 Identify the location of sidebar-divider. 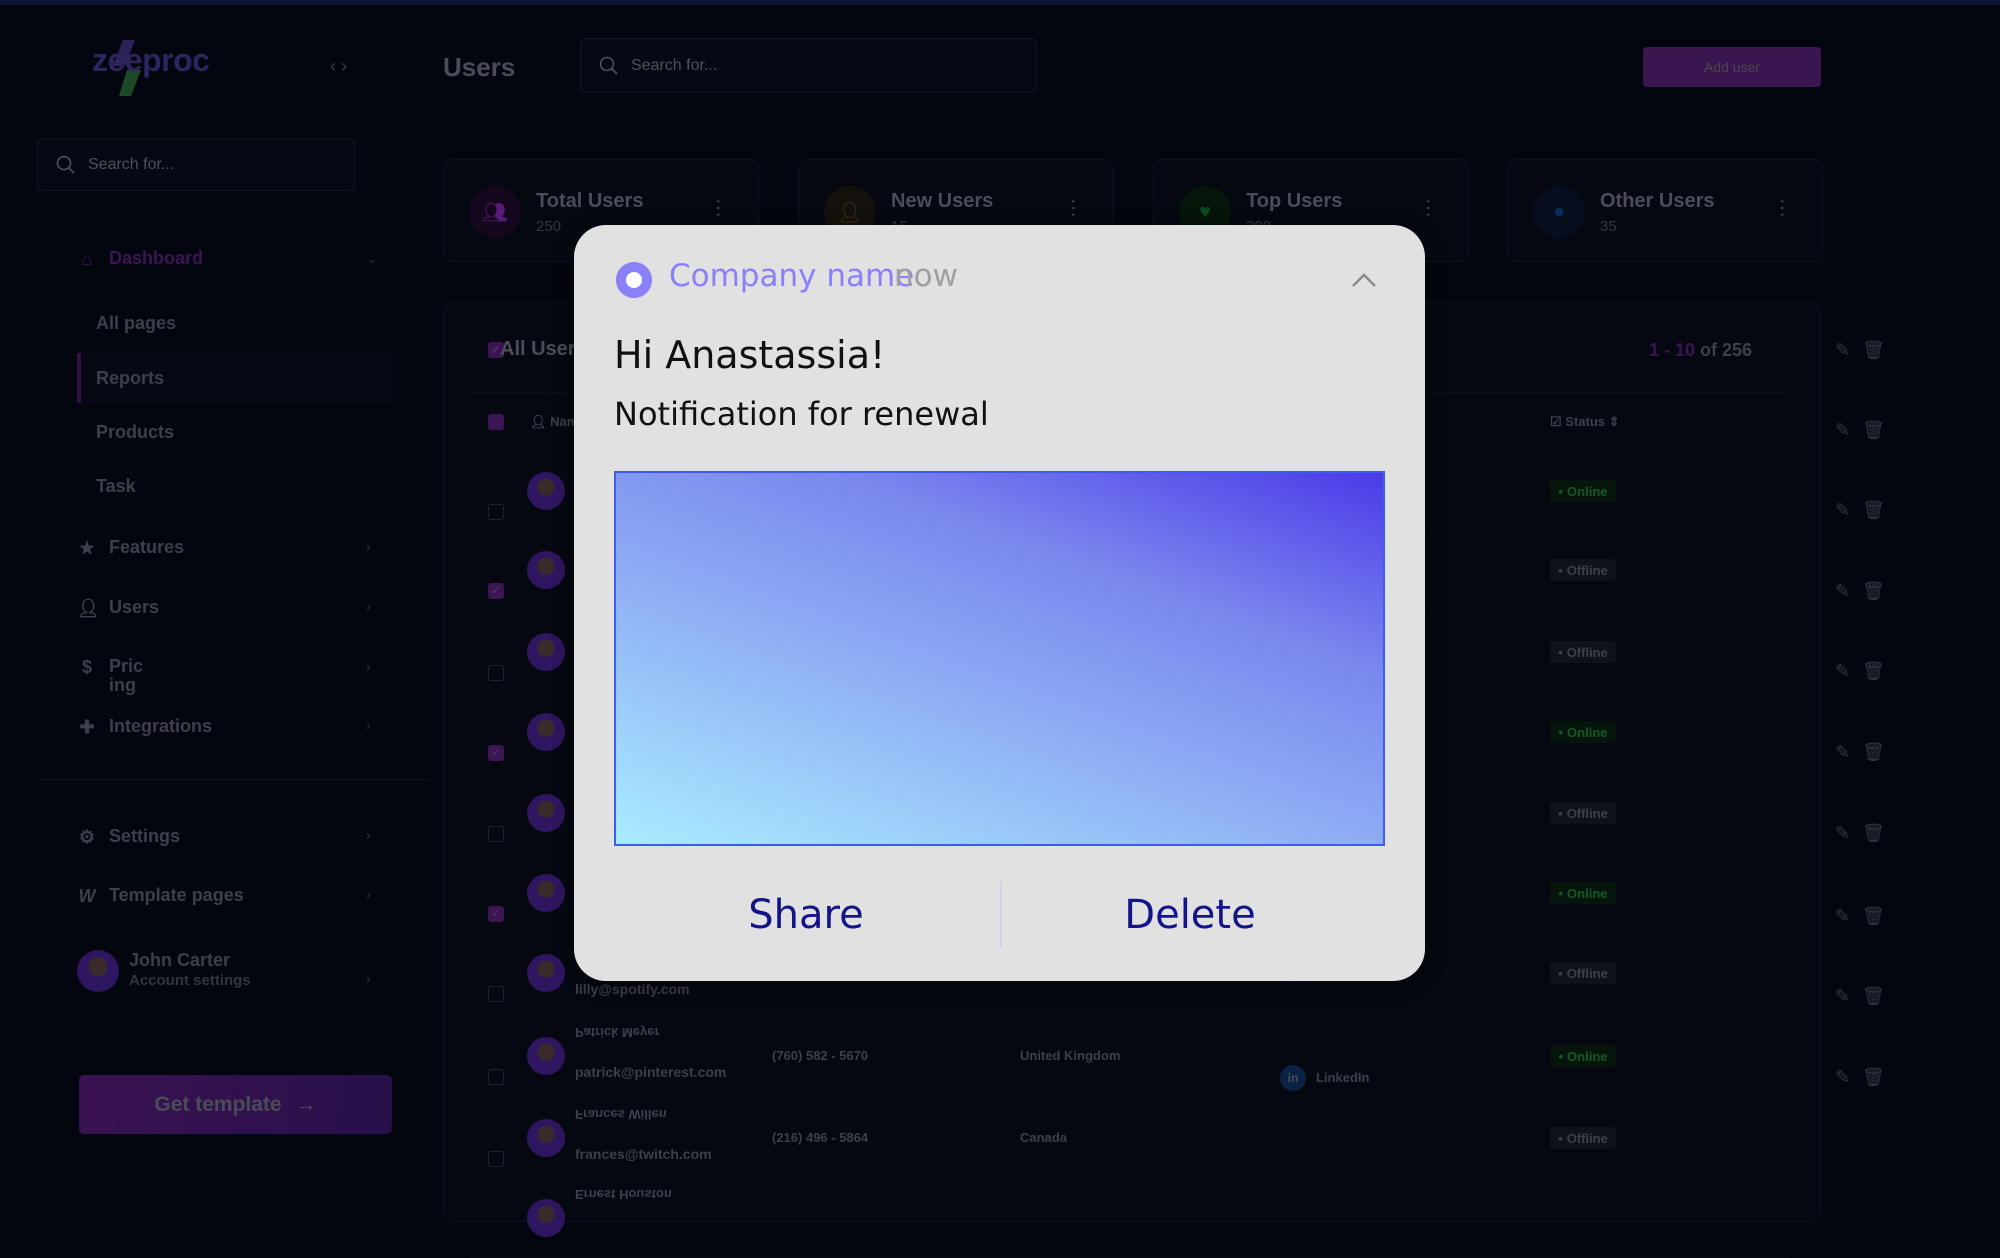
(235, 779).